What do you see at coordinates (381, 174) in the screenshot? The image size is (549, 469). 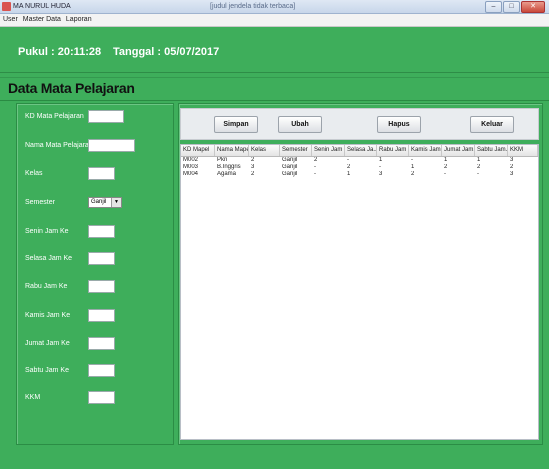 I see `cell-rabu: 3` at bounding box center [381, 174].